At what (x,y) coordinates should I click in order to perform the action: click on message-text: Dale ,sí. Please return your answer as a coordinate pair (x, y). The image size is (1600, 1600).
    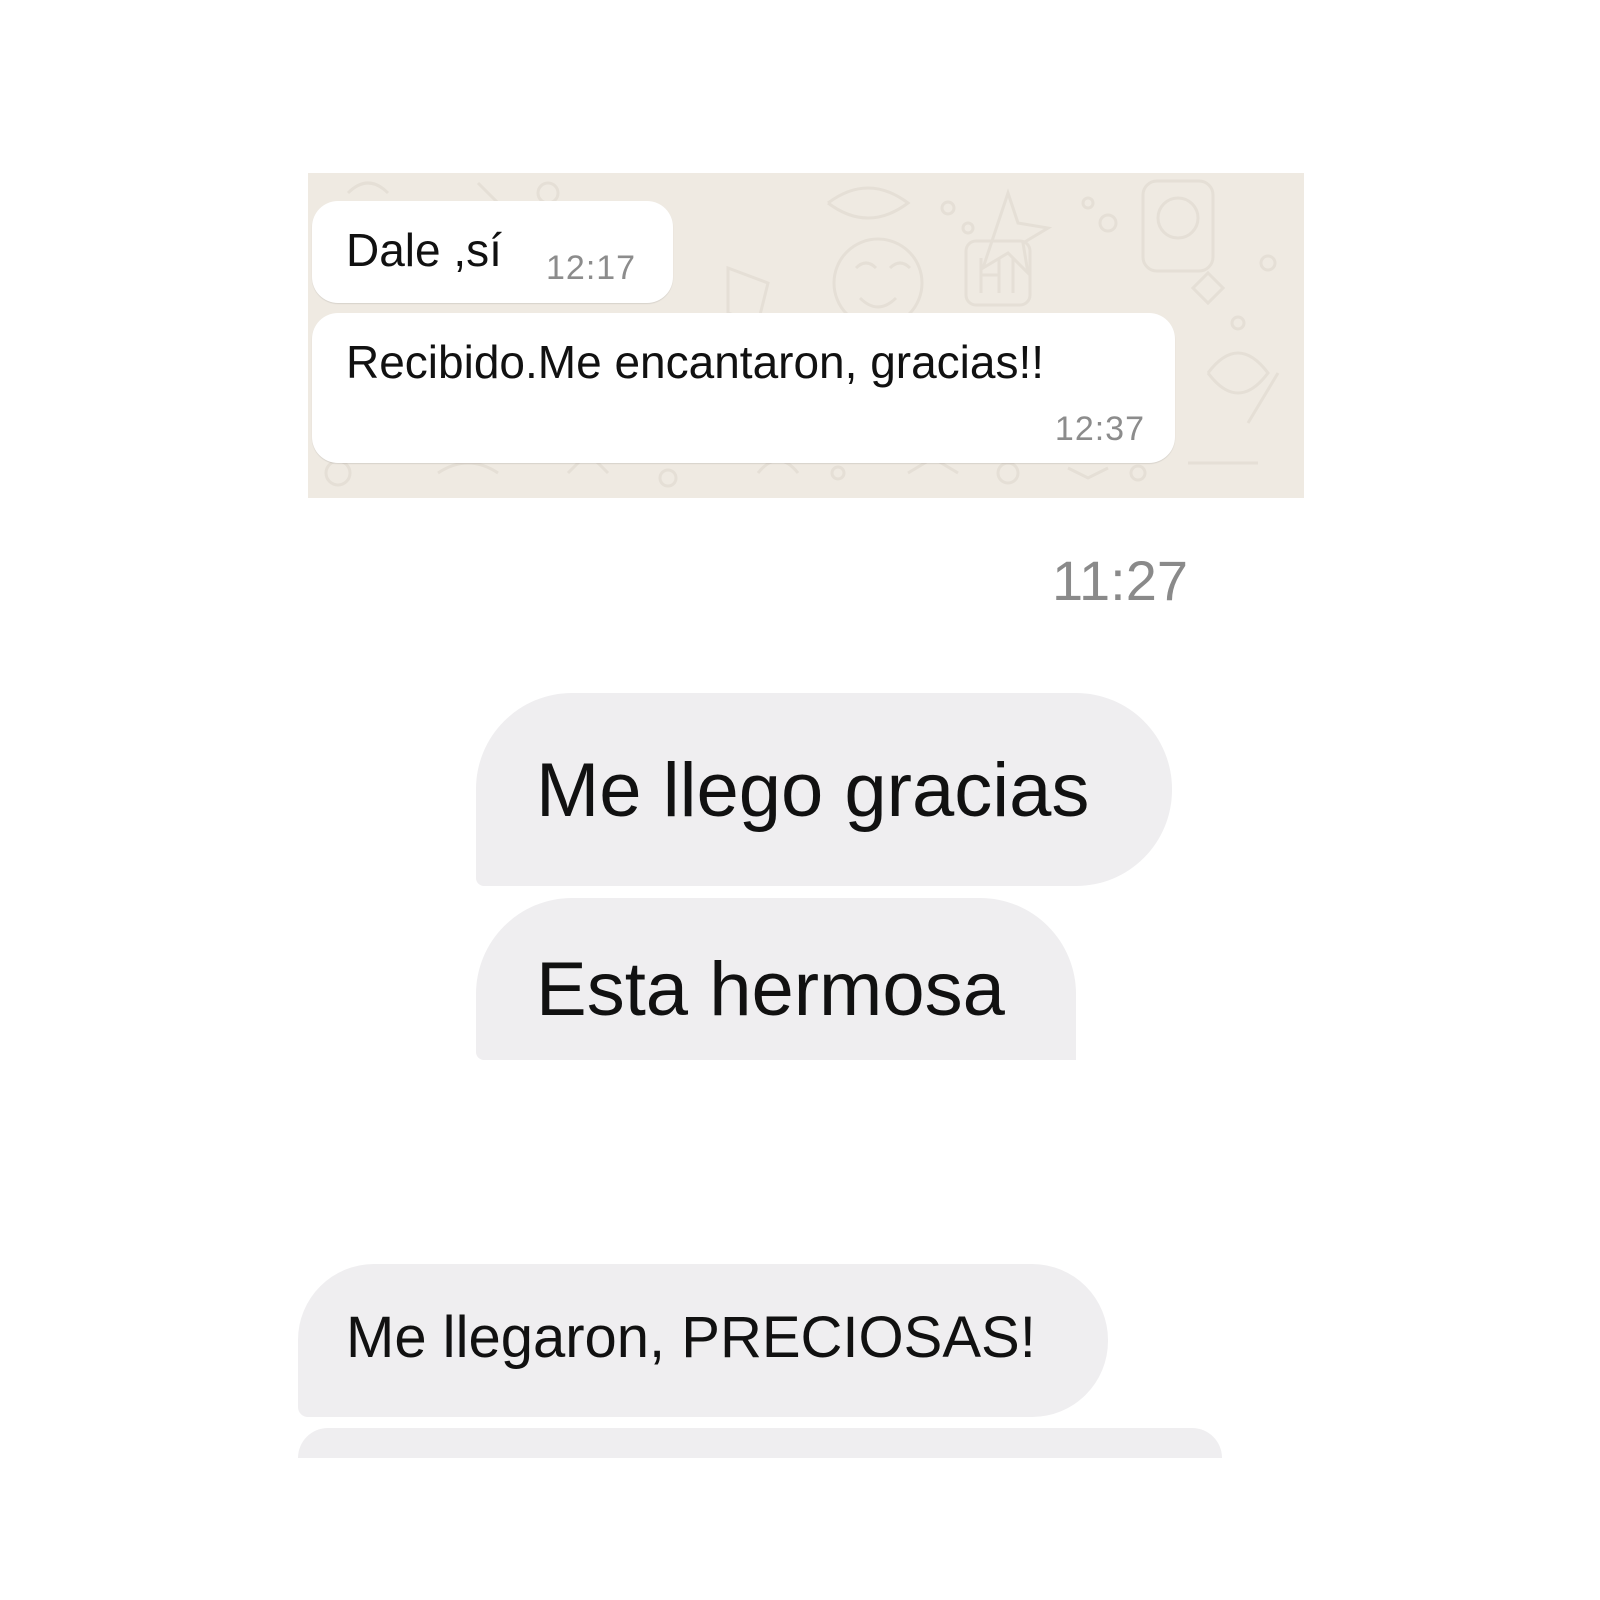
    Looking at the image, I should click on (424, 250).